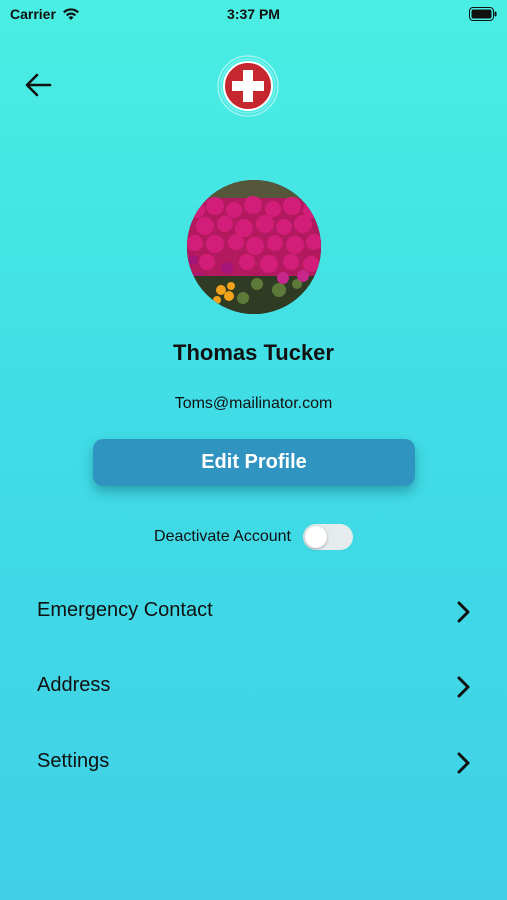 The height and width of the screenshot is (900, 507). Describe the element at coordinates (327, 537) in the screenshot. I see `deactivate-account-toggle` at that location.